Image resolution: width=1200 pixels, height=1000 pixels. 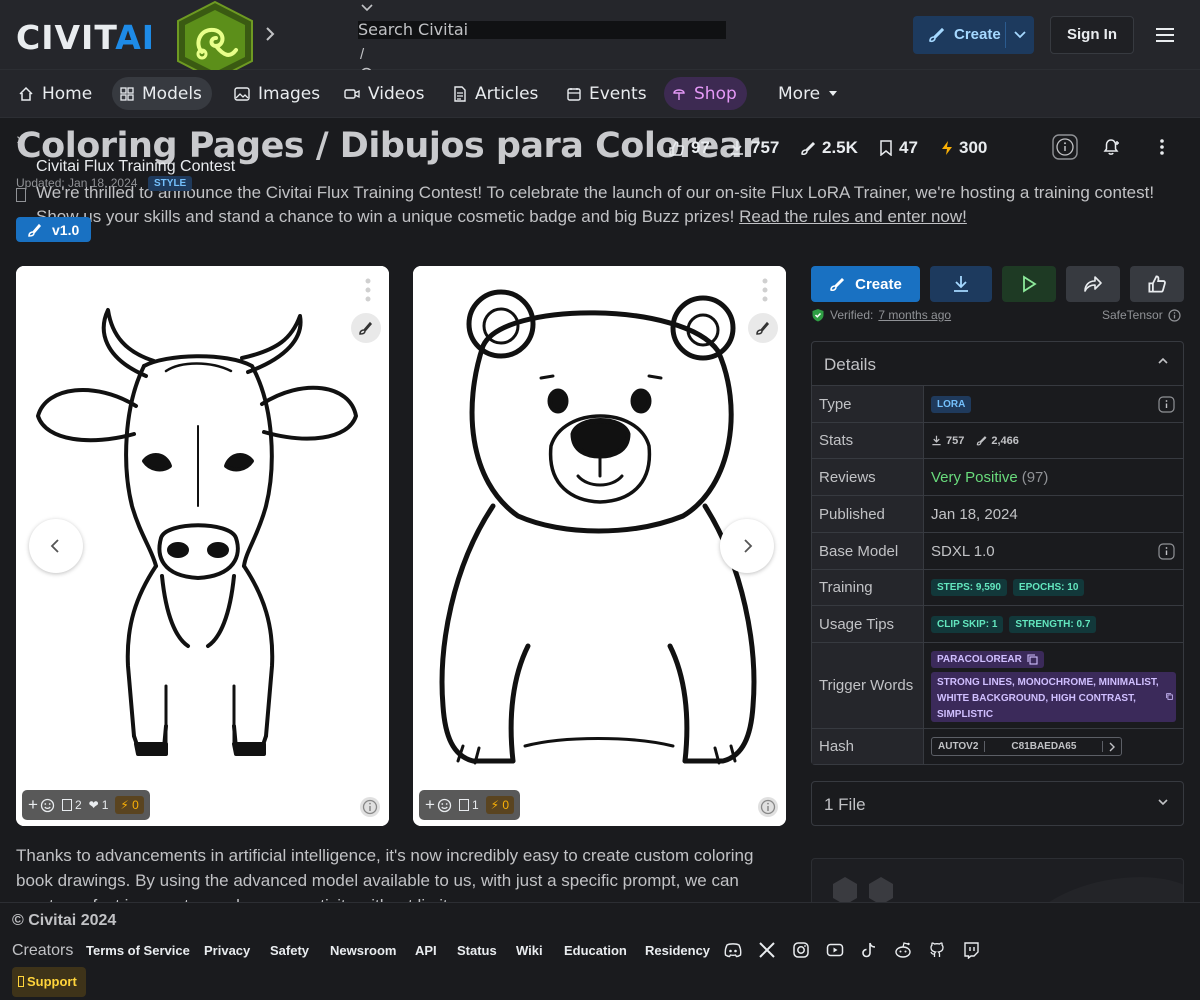 I want to click on footer-link-residency: Residency, so click(x=677, y=950).